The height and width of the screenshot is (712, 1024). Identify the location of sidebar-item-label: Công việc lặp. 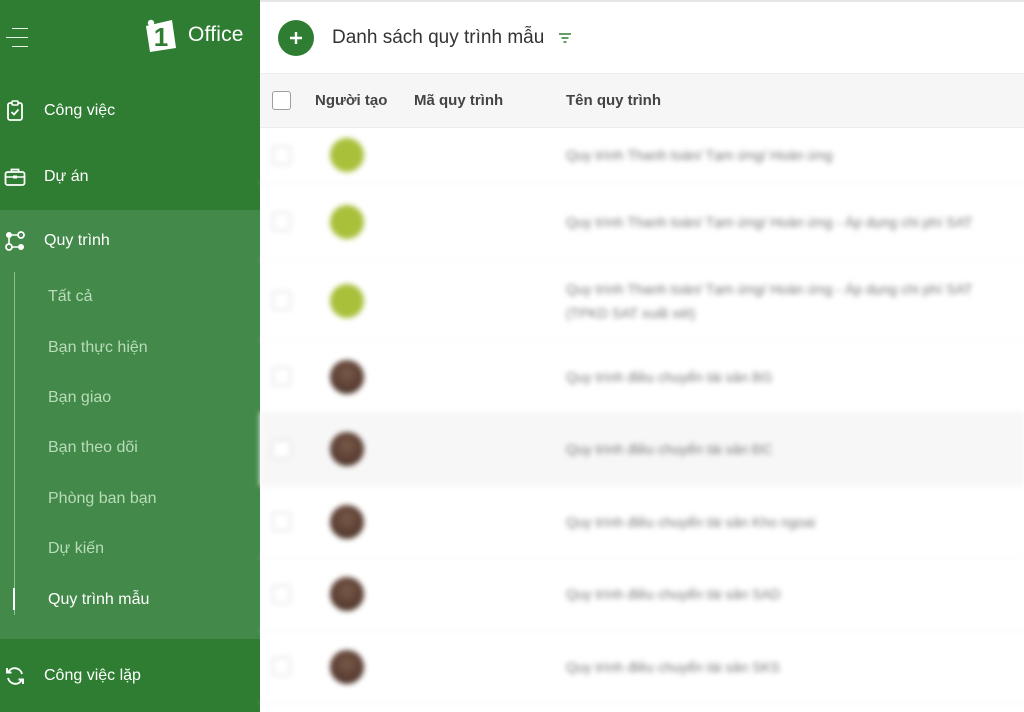
(92, 676).